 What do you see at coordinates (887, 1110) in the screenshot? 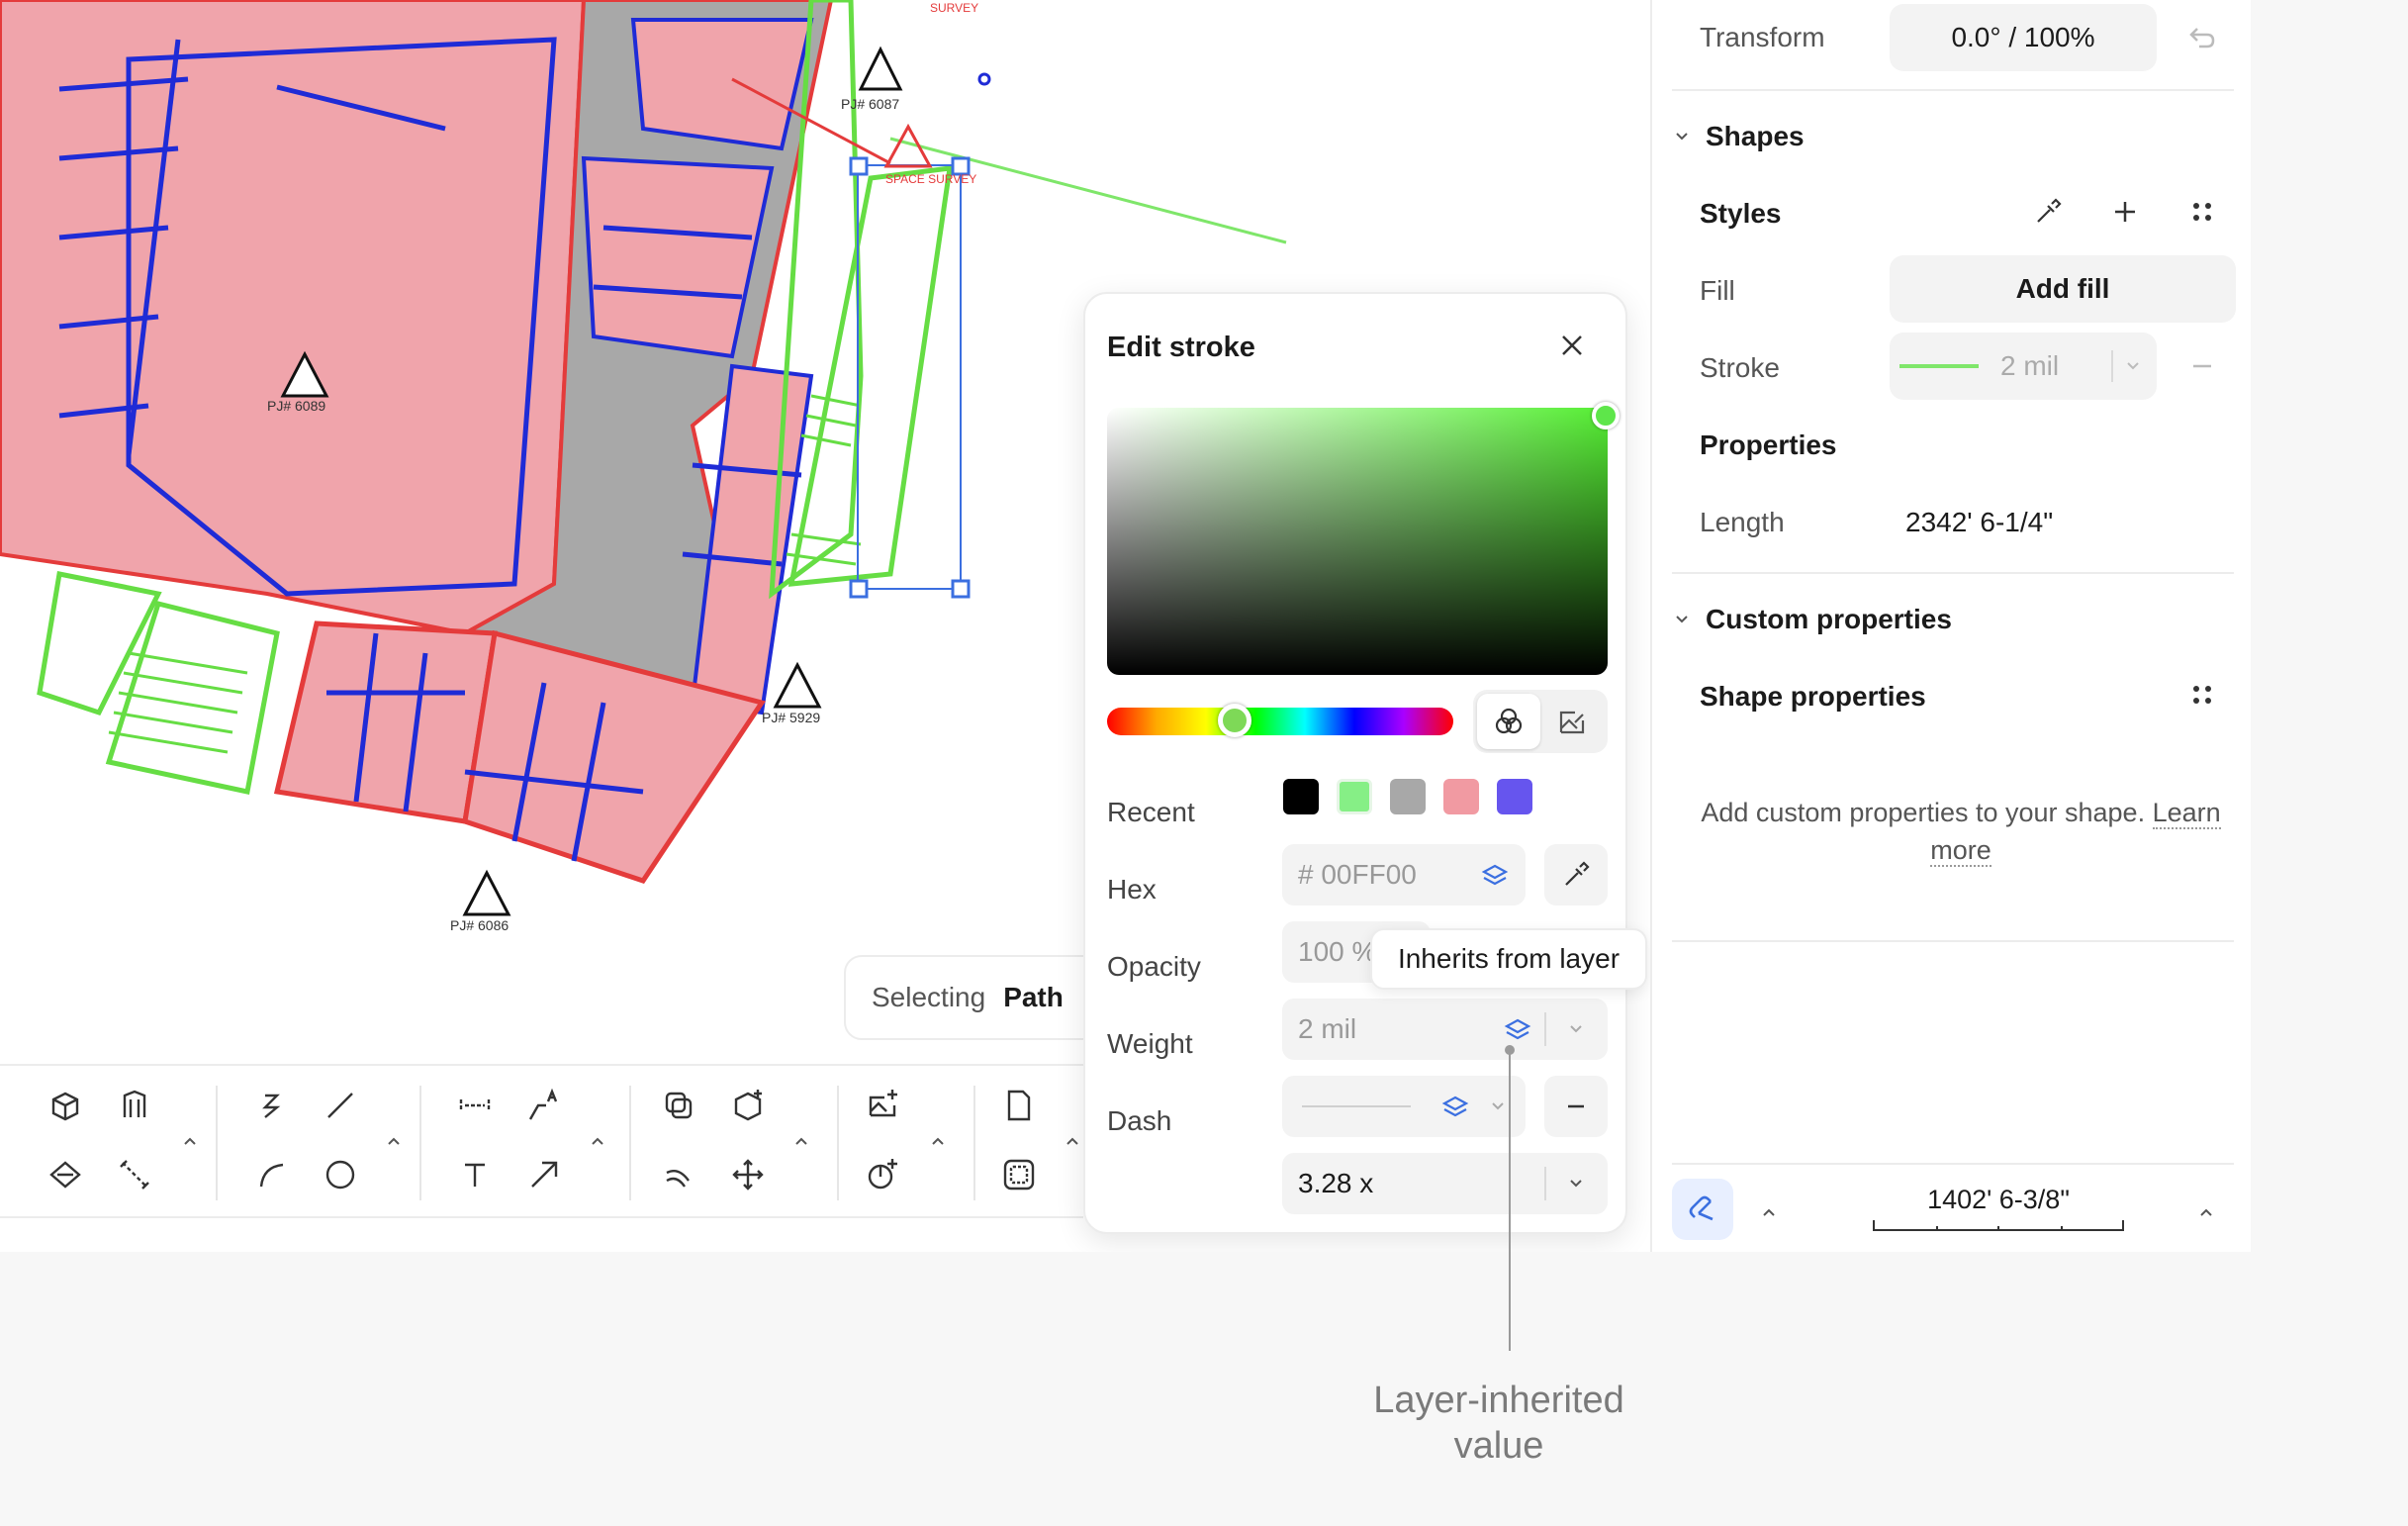
I see `ai-image-icon` at bounding box center [887, 1110].